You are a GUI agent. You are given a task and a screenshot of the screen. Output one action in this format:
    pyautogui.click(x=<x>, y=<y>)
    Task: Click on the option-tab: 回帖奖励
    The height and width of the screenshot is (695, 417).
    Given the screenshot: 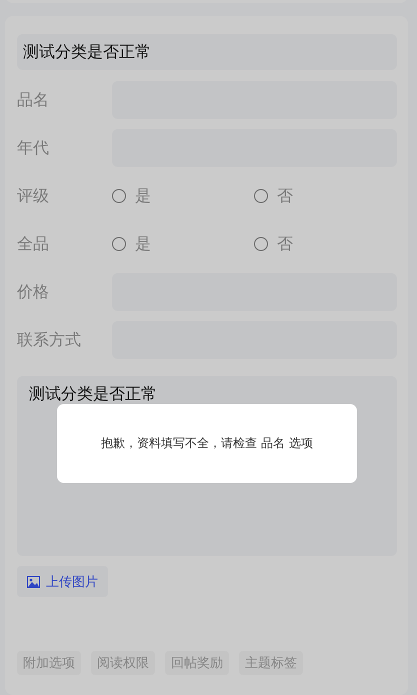 What is the action you would take?
    pyautogui.click(x=197, y=663)
    